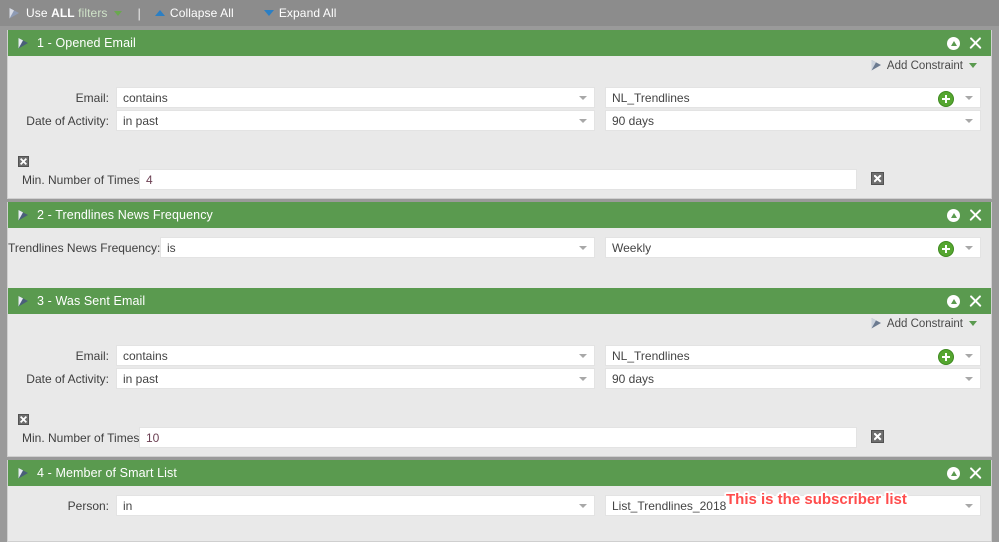 The height and width of the screenshot is (542, 999). I want to click on filter-panel-body: Person: in List_Trendlines_2018, so click(499, 513).